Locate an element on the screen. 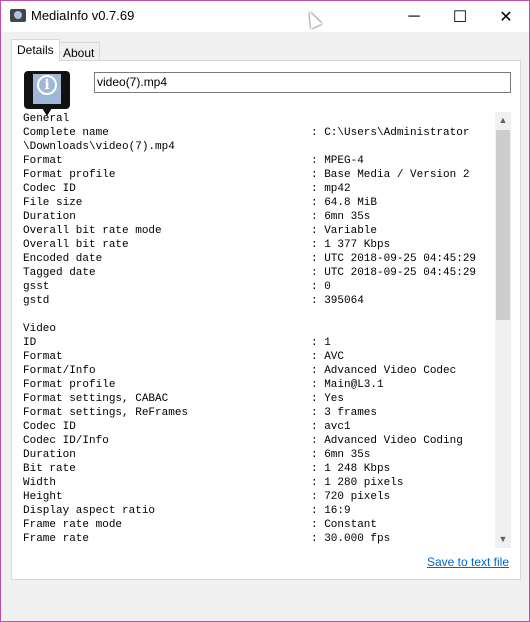 The height and width of the screenshot is (622, 530). info-value: : avc1 is located at coordinates (331, 427).